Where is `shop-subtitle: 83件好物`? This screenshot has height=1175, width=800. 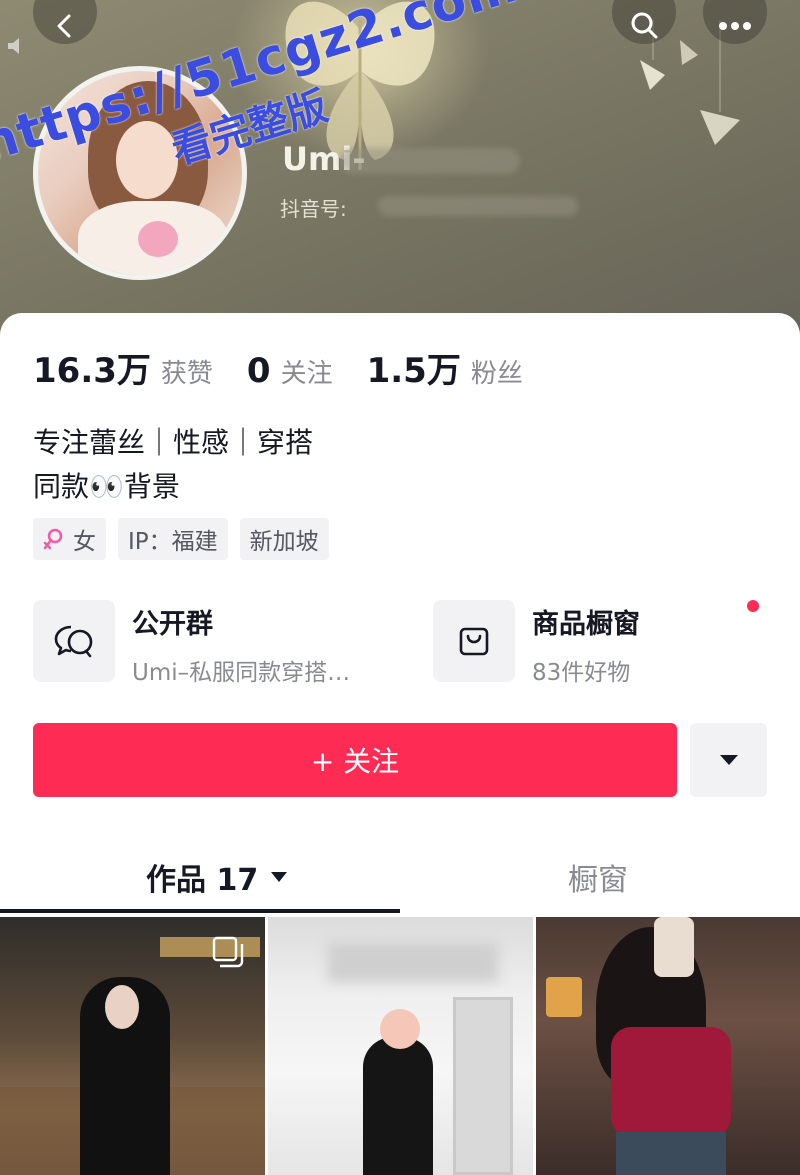
shop-subtitle: 83件好物 is located at coordinates (581, 673).